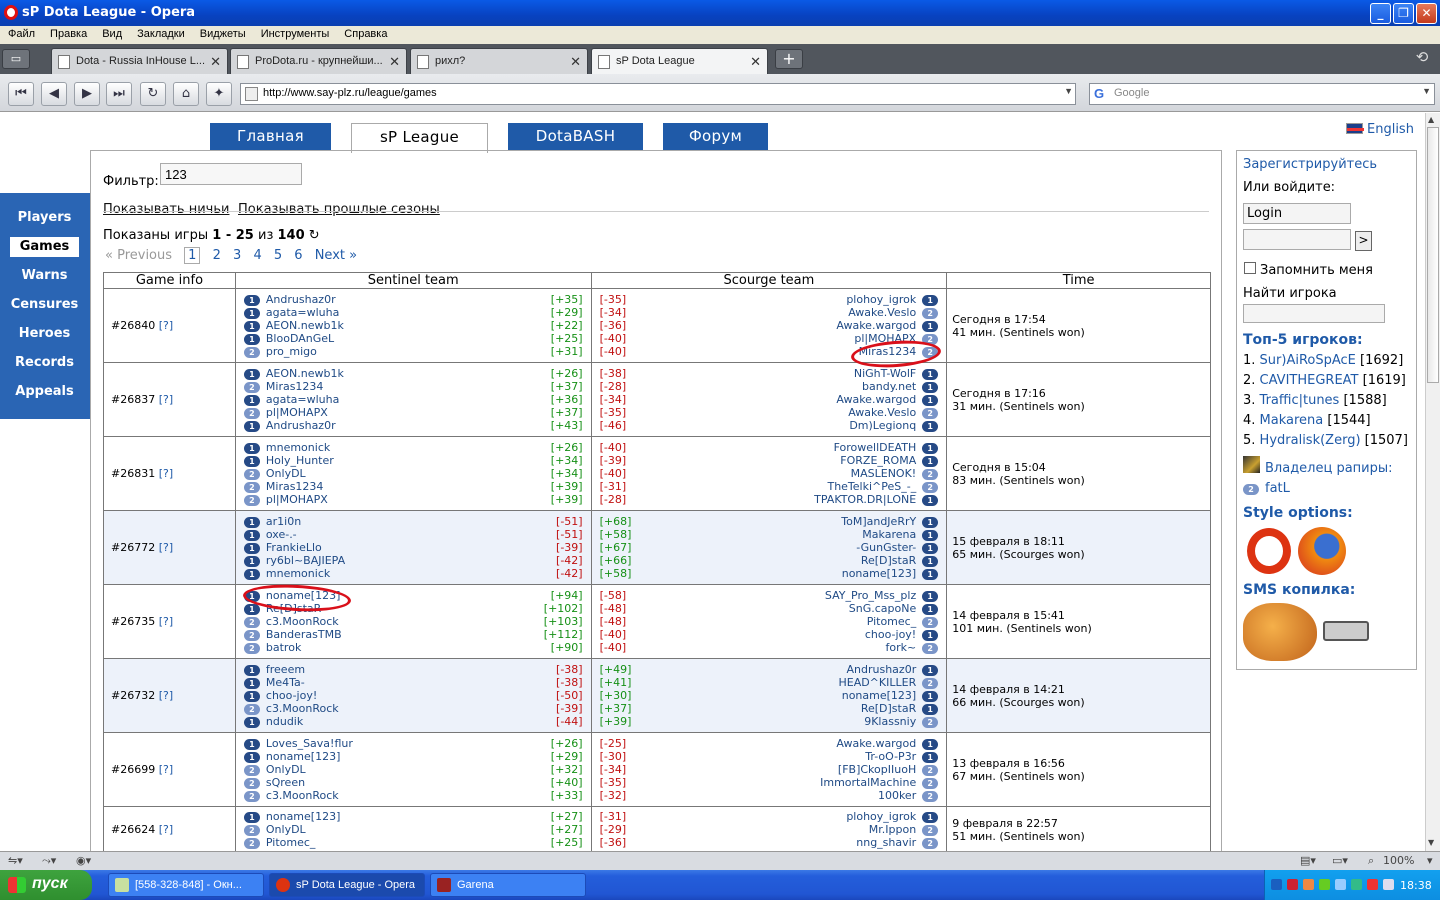 The width and height of the screenshot is (1440, 900). What do you see at coordinates (1280, 632) in the screenshot?
I see `piggy-bank-icon` at bounding box center [1280, 632].